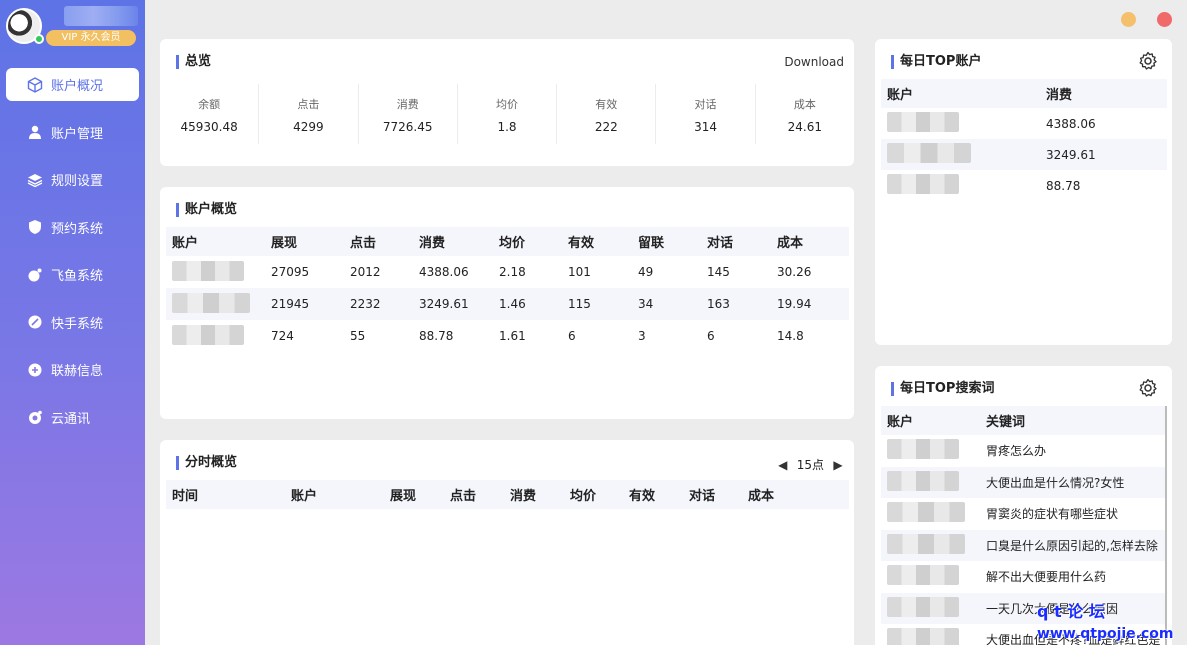  What do you see at coordinates (783, 465) in the screenshot?
I see `prev-hour-button: ◀` at bounding box center [783, 465].